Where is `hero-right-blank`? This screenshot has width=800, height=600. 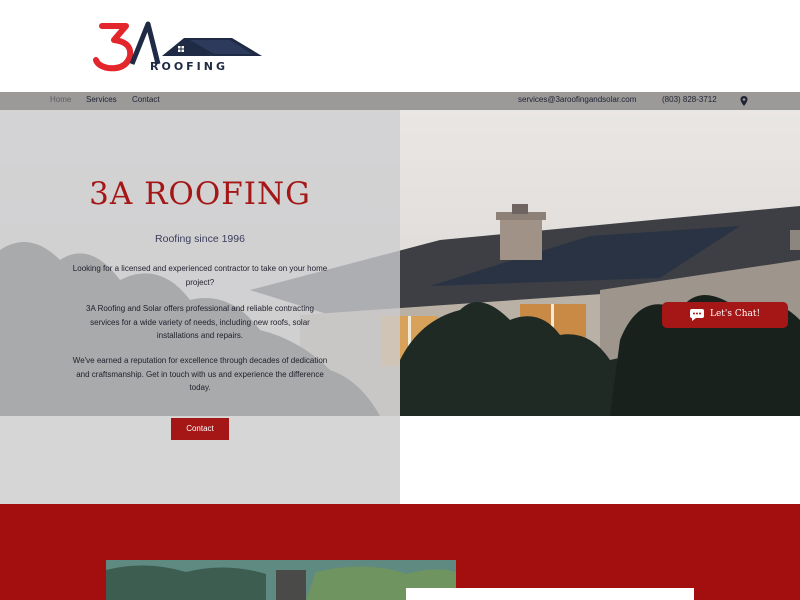 hero-right-blank is located at coordinates (600, 460).